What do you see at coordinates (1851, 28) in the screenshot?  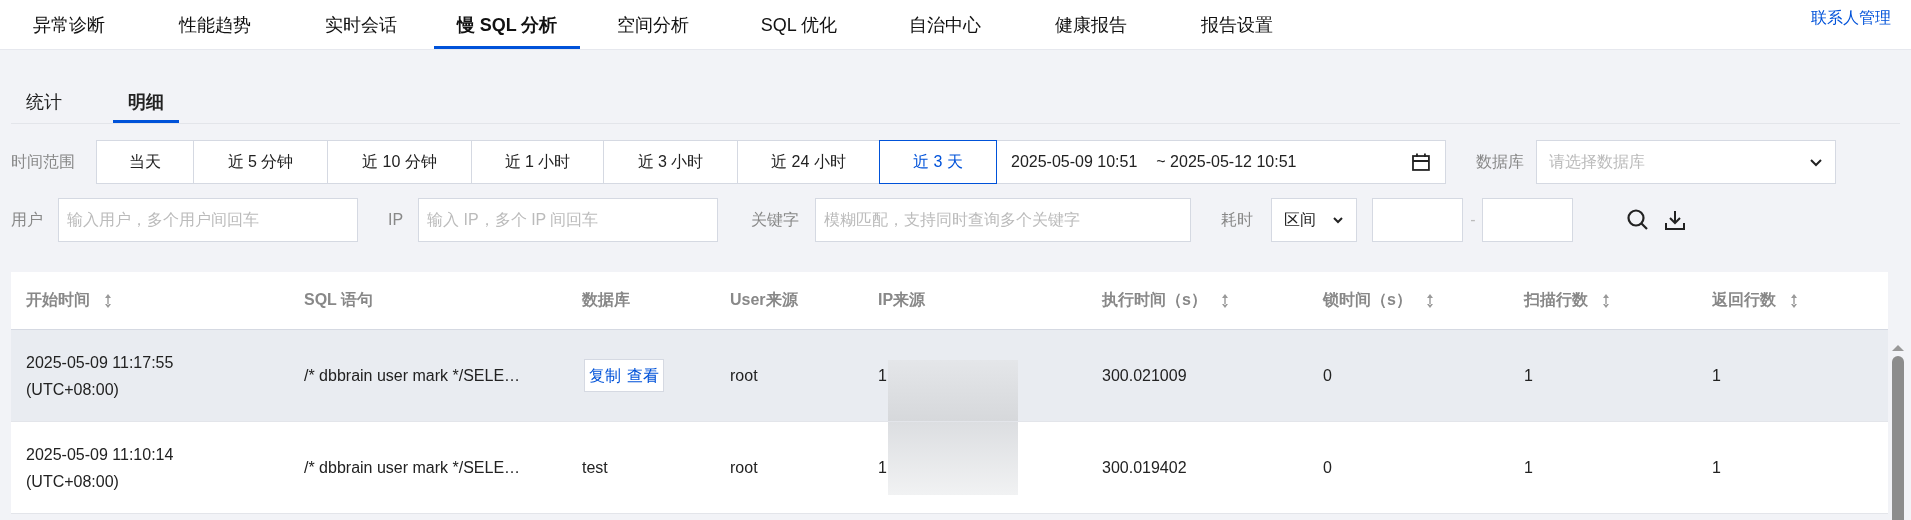 I see `contact-management-link: 联系人管理` at bounding box center [1851, 28].